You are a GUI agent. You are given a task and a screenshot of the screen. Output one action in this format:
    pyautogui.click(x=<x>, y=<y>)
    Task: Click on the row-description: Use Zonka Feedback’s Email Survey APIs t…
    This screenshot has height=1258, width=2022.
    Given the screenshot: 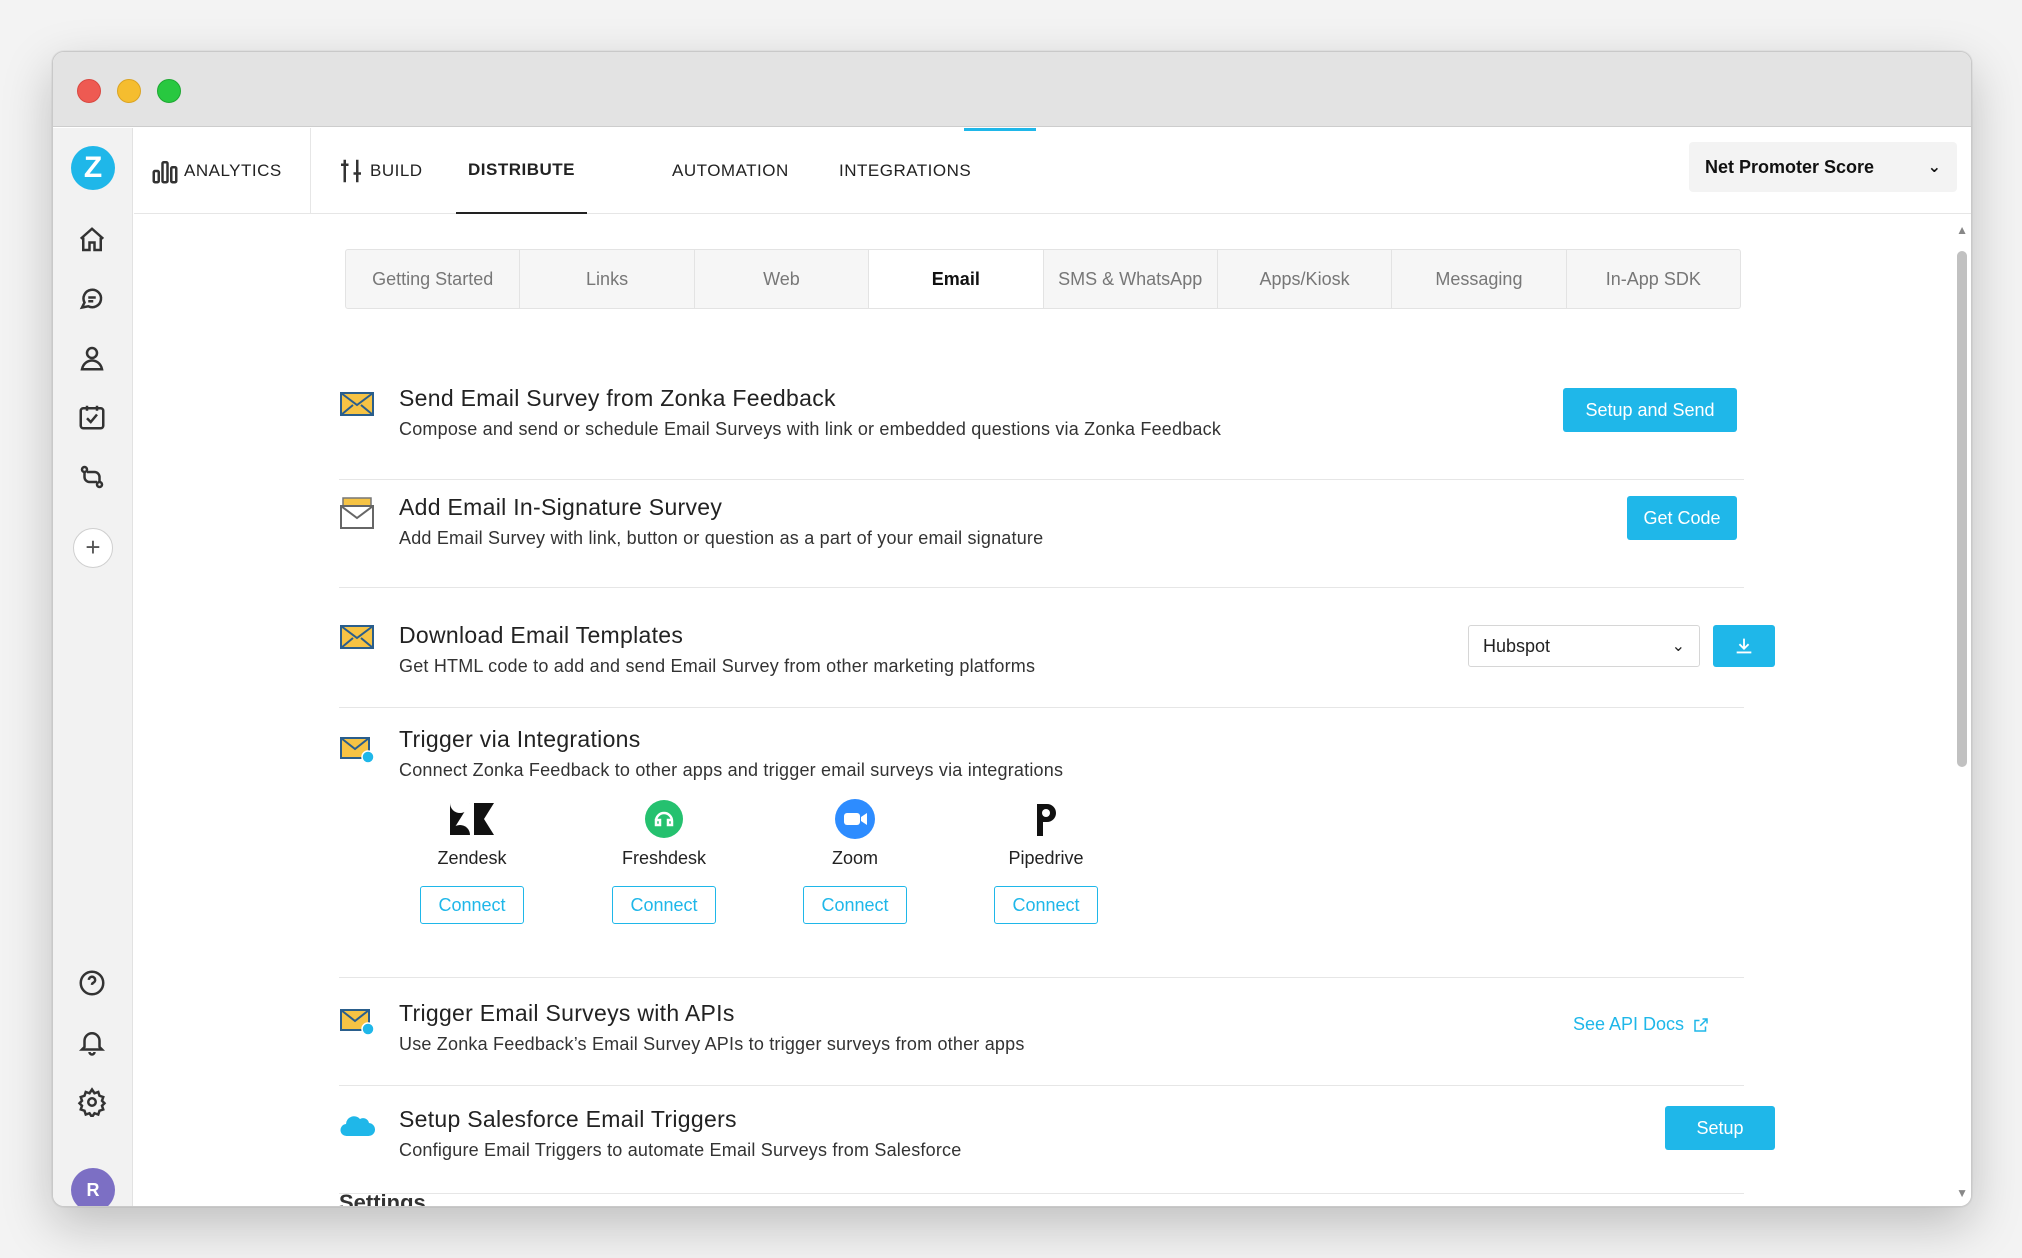 What is the action you would take?
    pyautogui.click(x=712, y=1044)
    